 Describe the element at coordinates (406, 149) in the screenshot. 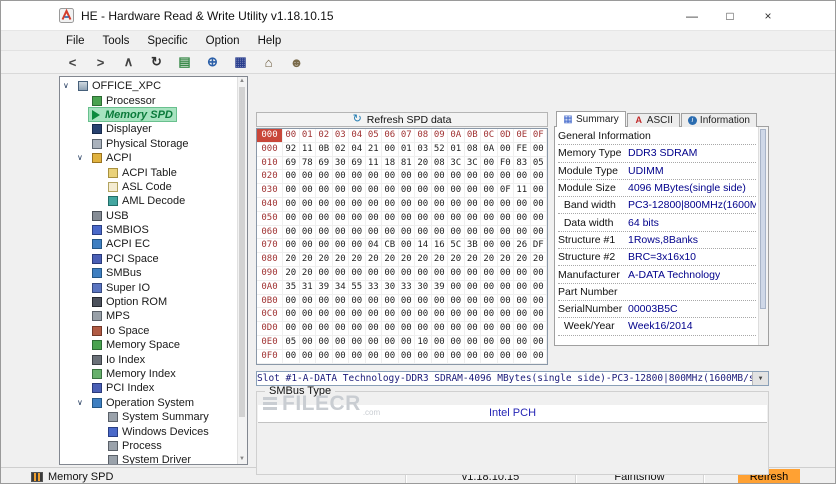

I see `hex-byte-cell: 01` at that location.